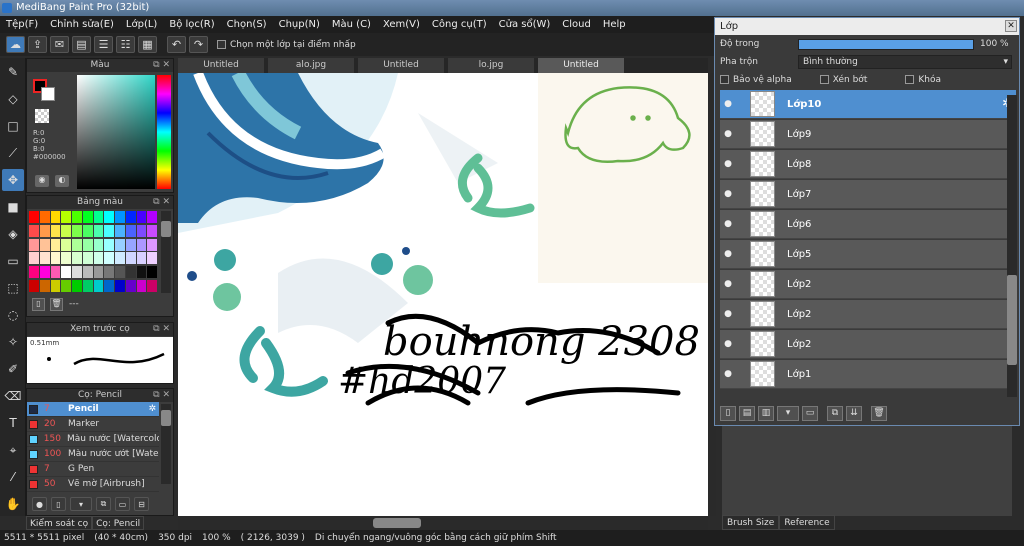 Image resolution: width=1024 pixels, height=546 pixels. What do you see at coordinates (13, 72) in the screenshot?
I see `brush-tool-icon: ✎` at bounding box center [13, 72].